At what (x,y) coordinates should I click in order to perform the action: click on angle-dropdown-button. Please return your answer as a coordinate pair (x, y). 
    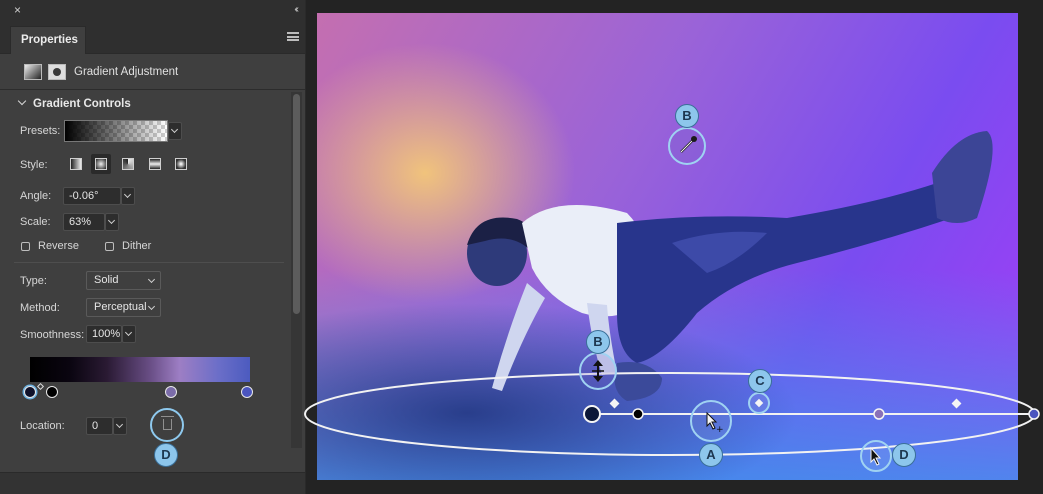
    Looking at the image, I should click on (128, 196).